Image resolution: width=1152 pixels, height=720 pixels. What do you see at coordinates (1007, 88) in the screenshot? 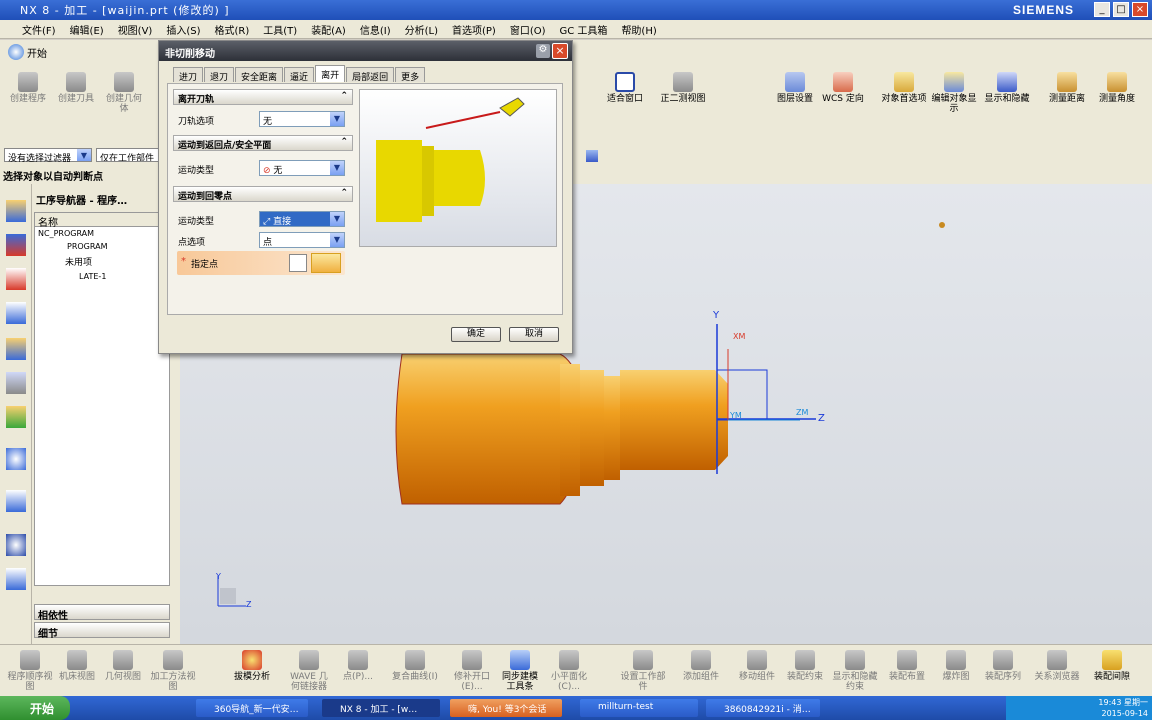
I see `show-hide-button: 显示和隐藏` at bounding box center [1007, 88].